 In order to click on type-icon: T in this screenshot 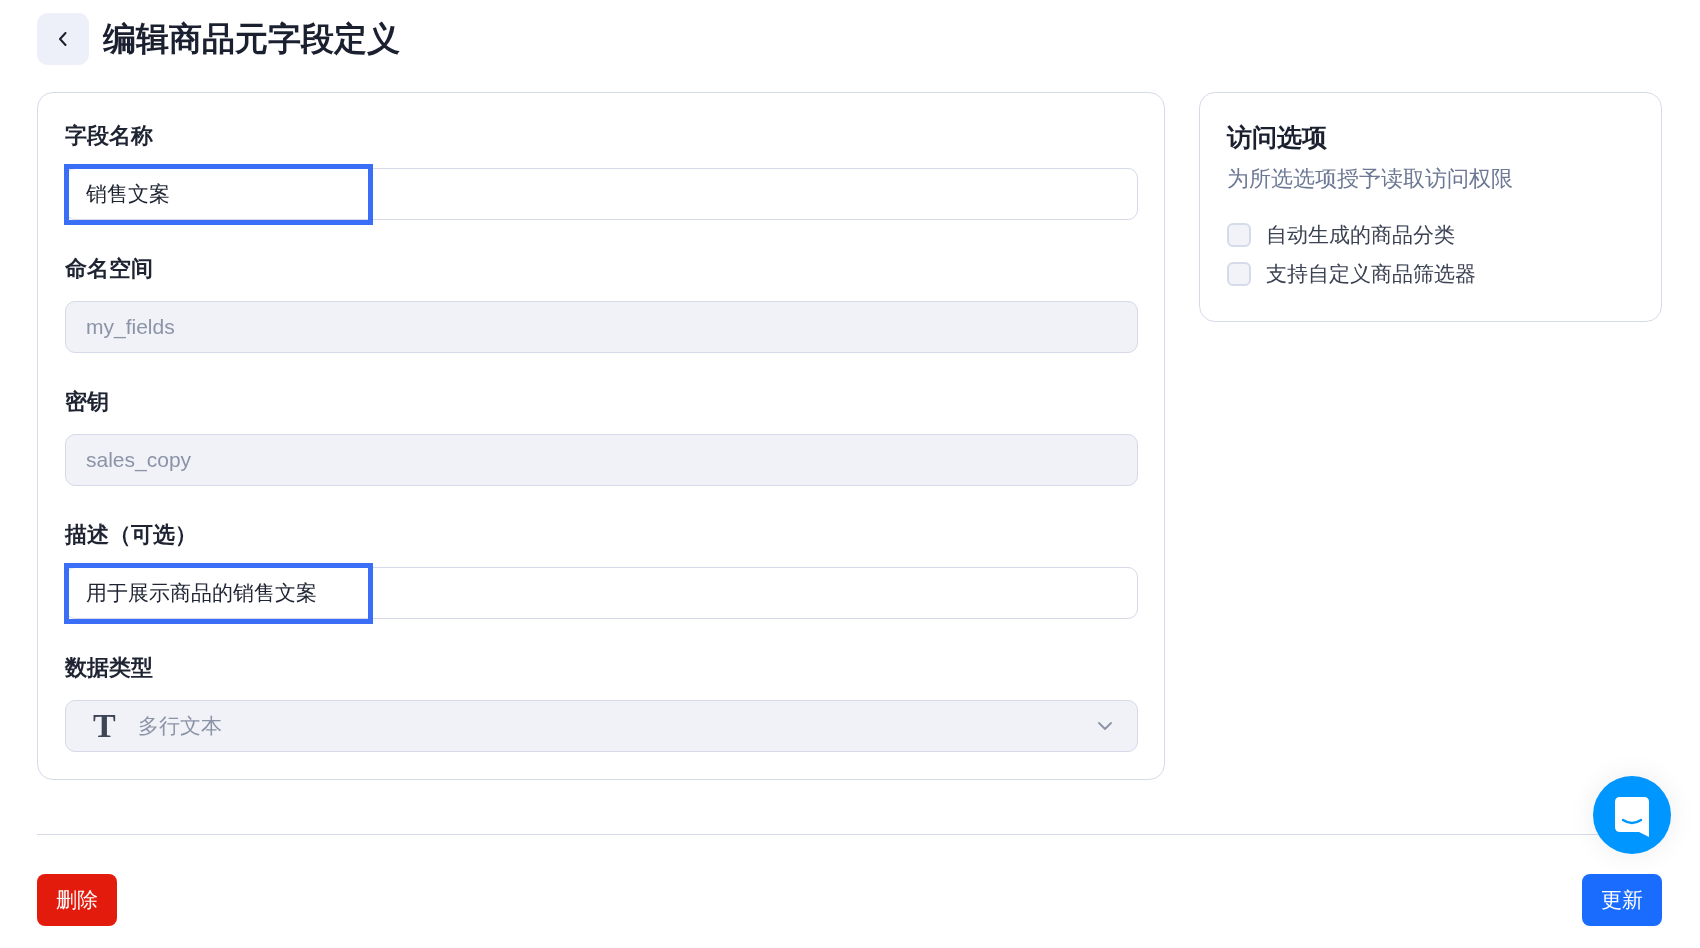, I will do `click(104, 726)`.